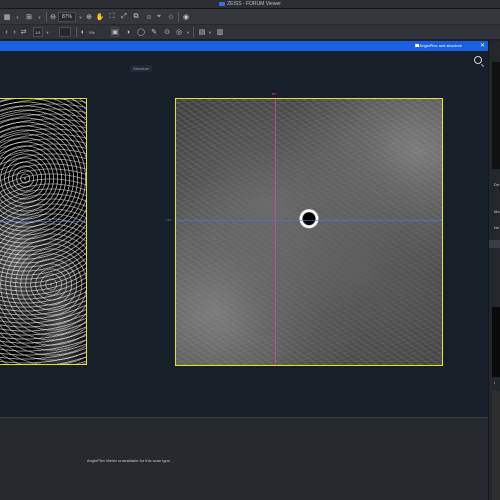  What do you see at coordinates (47, 32) in the screenshot?
I see `page-dropdown-icon: ▼` at bounding box center [47, 32].